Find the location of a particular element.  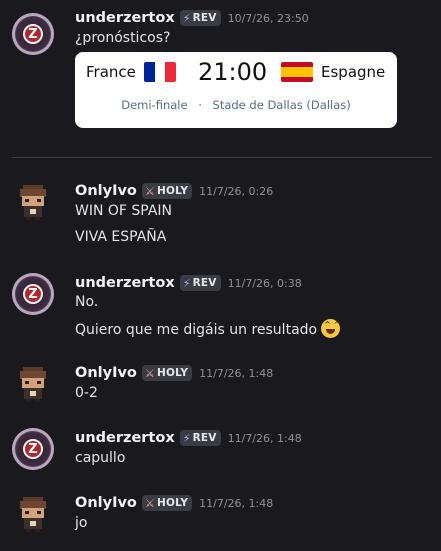

message-header: underzertox ⚡ REV 11/7/26, 1:48 is located at coordinates (188, 438).